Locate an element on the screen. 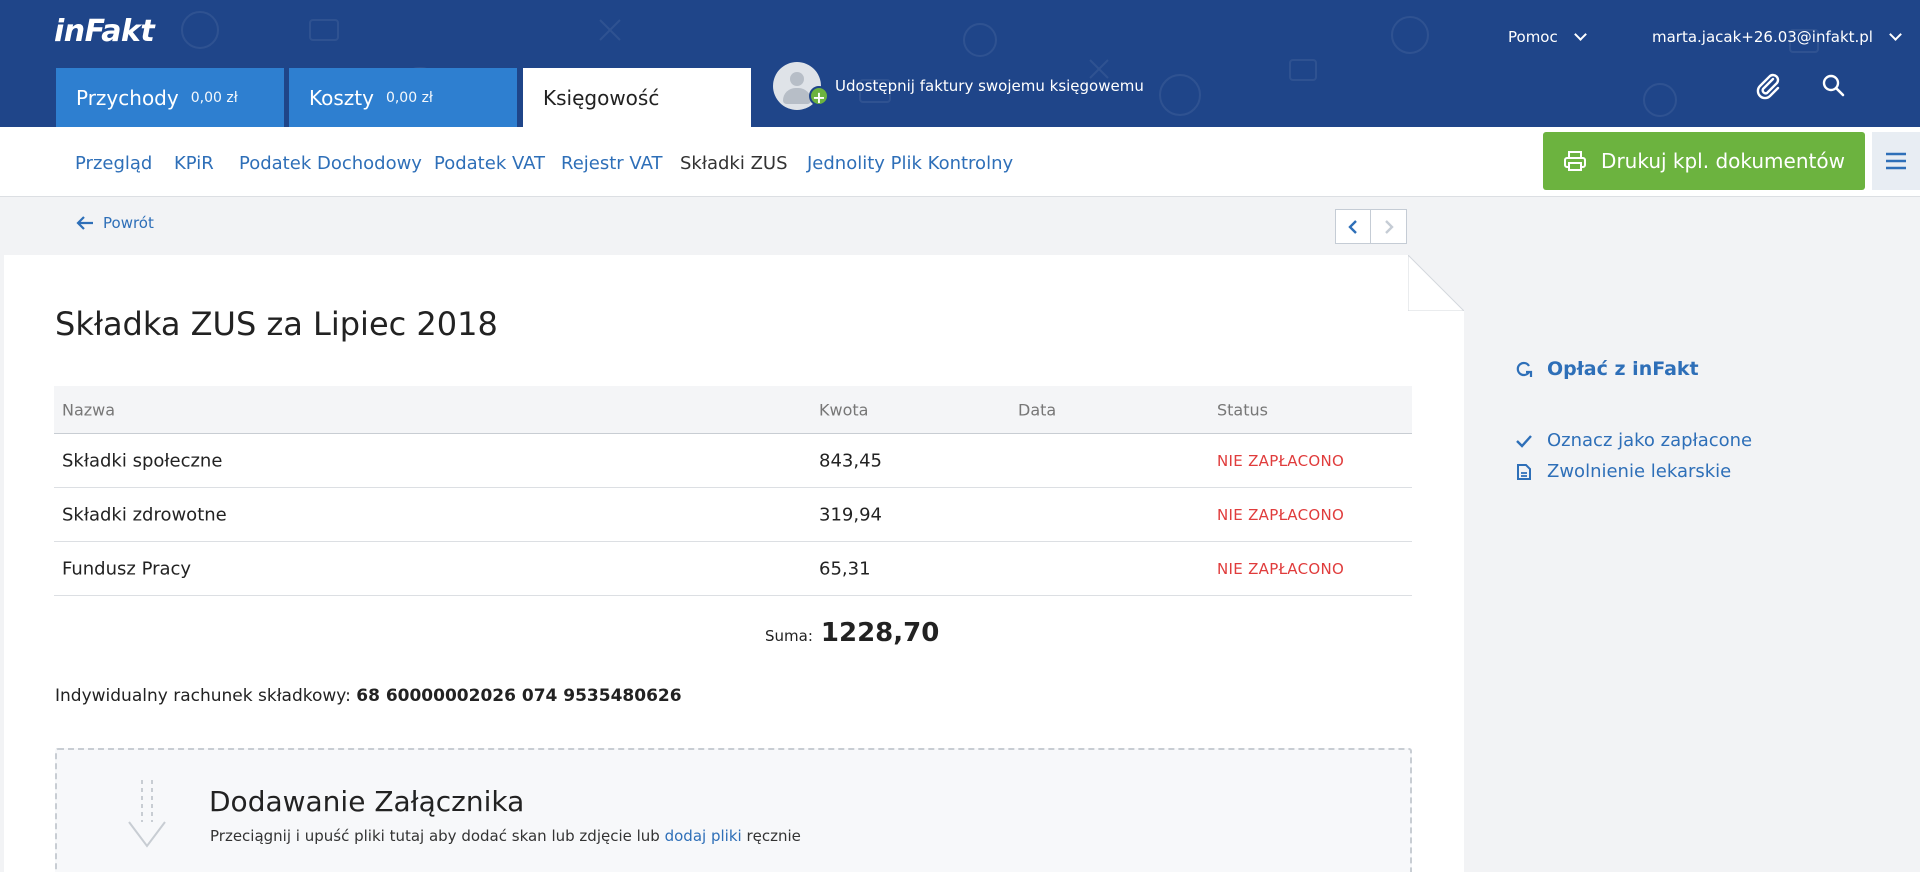  printer-icon is located at coordinates (1575, 161).